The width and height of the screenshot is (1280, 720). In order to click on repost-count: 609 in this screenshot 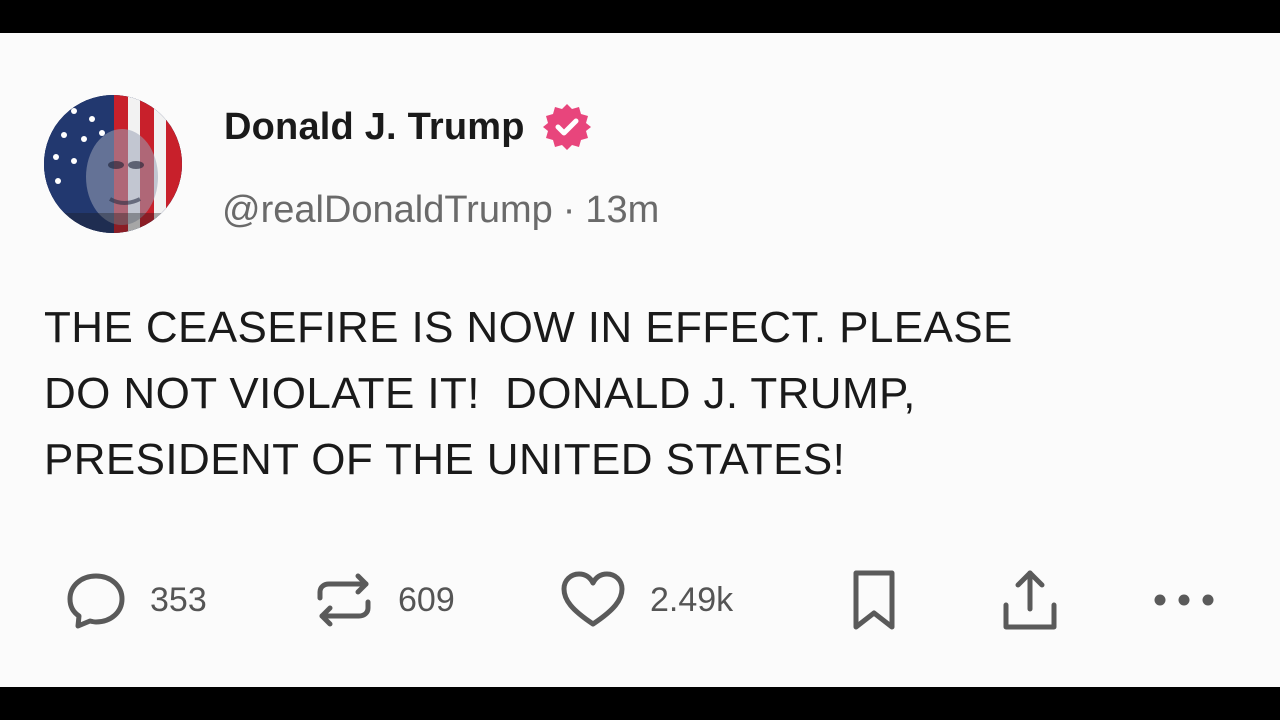, I will do `click(426, 599)`.